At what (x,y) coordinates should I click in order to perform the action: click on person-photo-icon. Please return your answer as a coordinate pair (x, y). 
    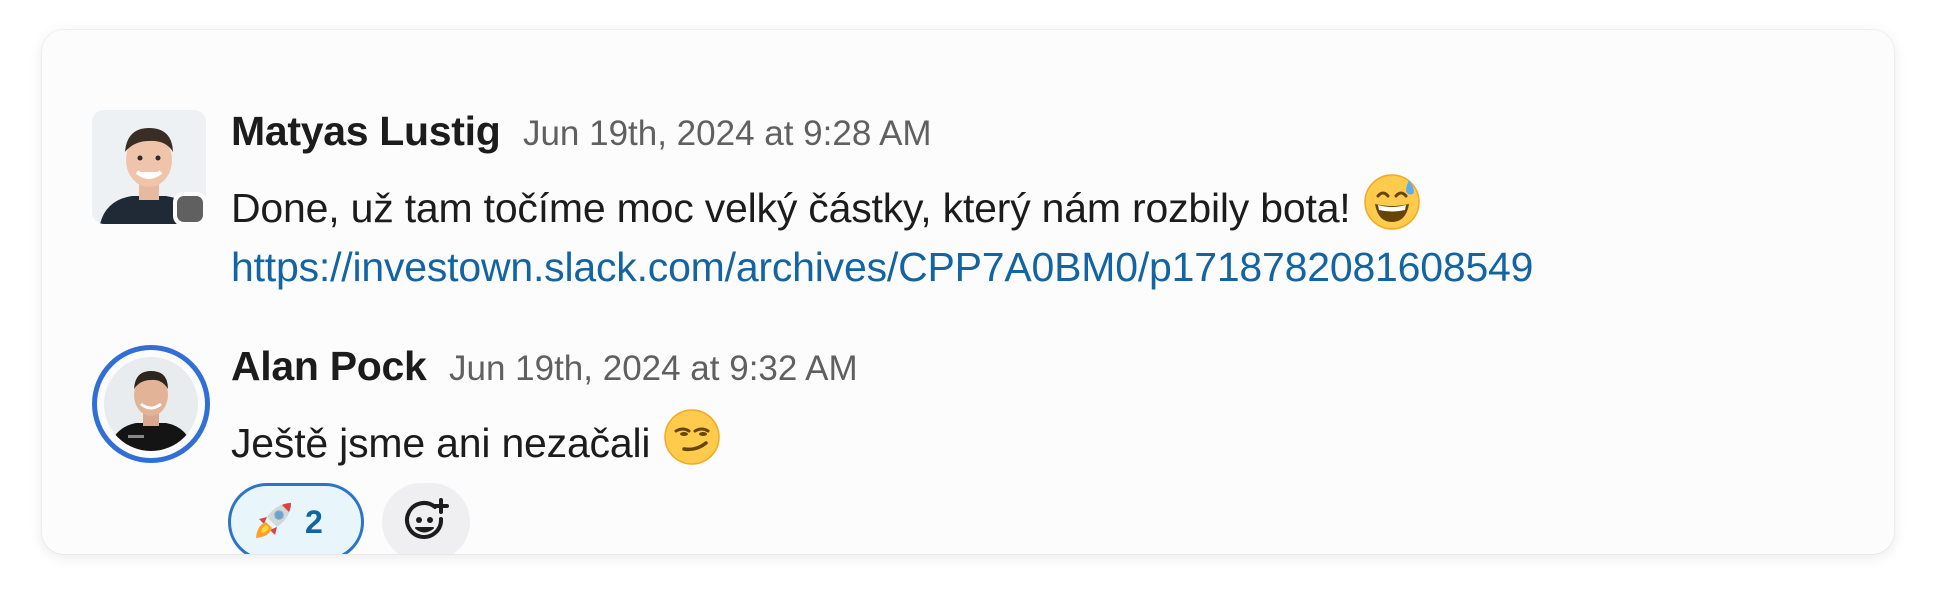
    Looking at the image, I should click on (151, 404).